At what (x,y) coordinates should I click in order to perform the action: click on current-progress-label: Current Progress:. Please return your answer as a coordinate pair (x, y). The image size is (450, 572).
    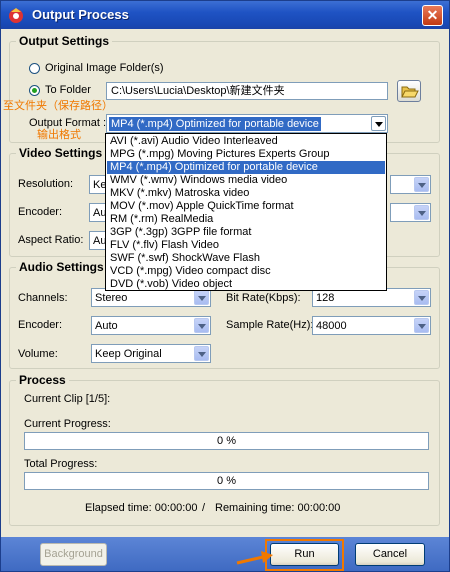
    Looking at the image, I should click on (67, 424).